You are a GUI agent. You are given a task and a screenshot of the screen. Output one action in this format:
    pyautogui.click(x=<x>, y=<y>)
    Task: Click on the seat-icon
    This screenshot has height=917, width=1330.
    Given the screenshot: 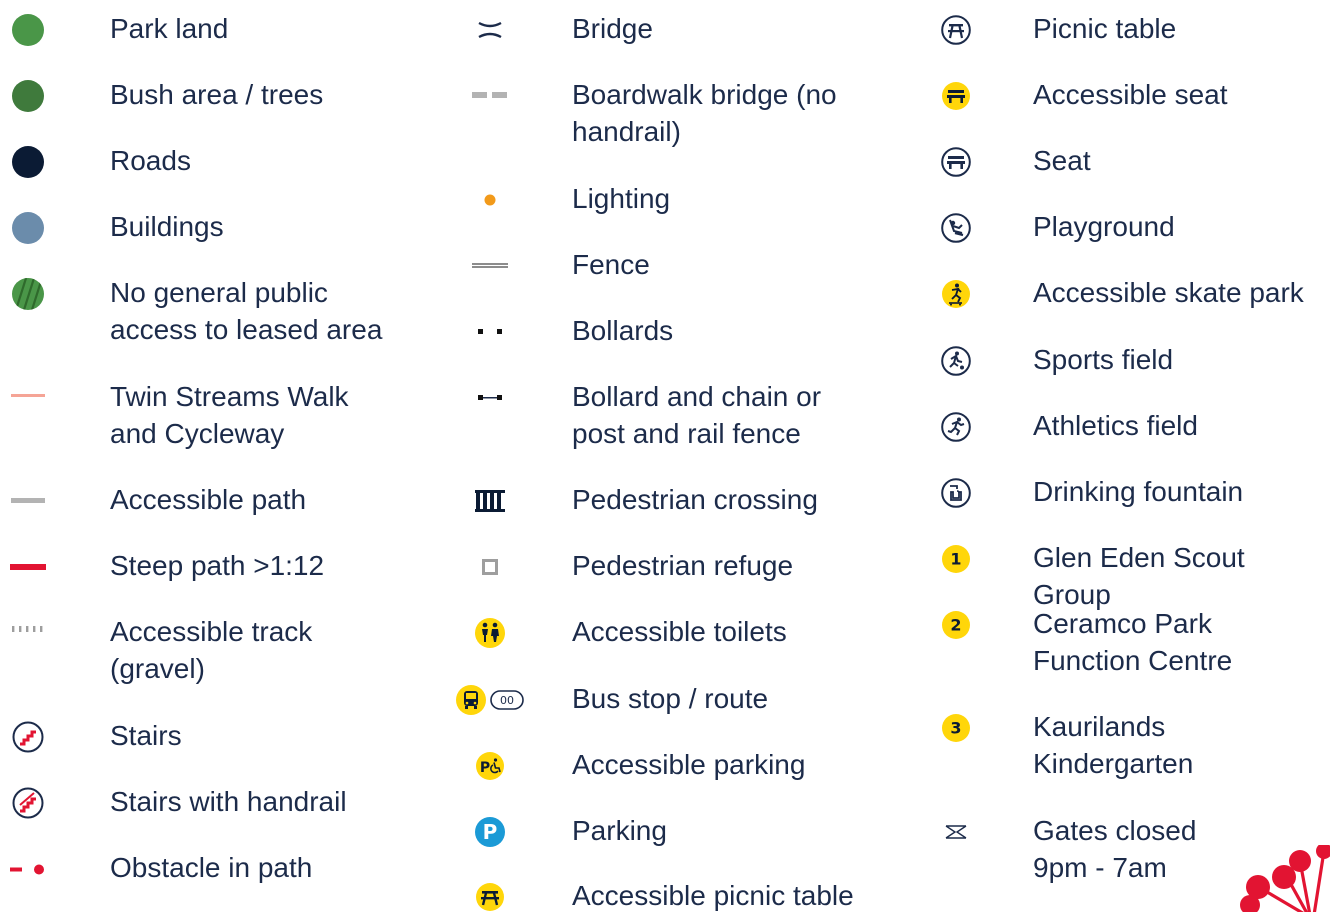 What is the action you would take?
    pyautogui.click(x=956, y=162)
    